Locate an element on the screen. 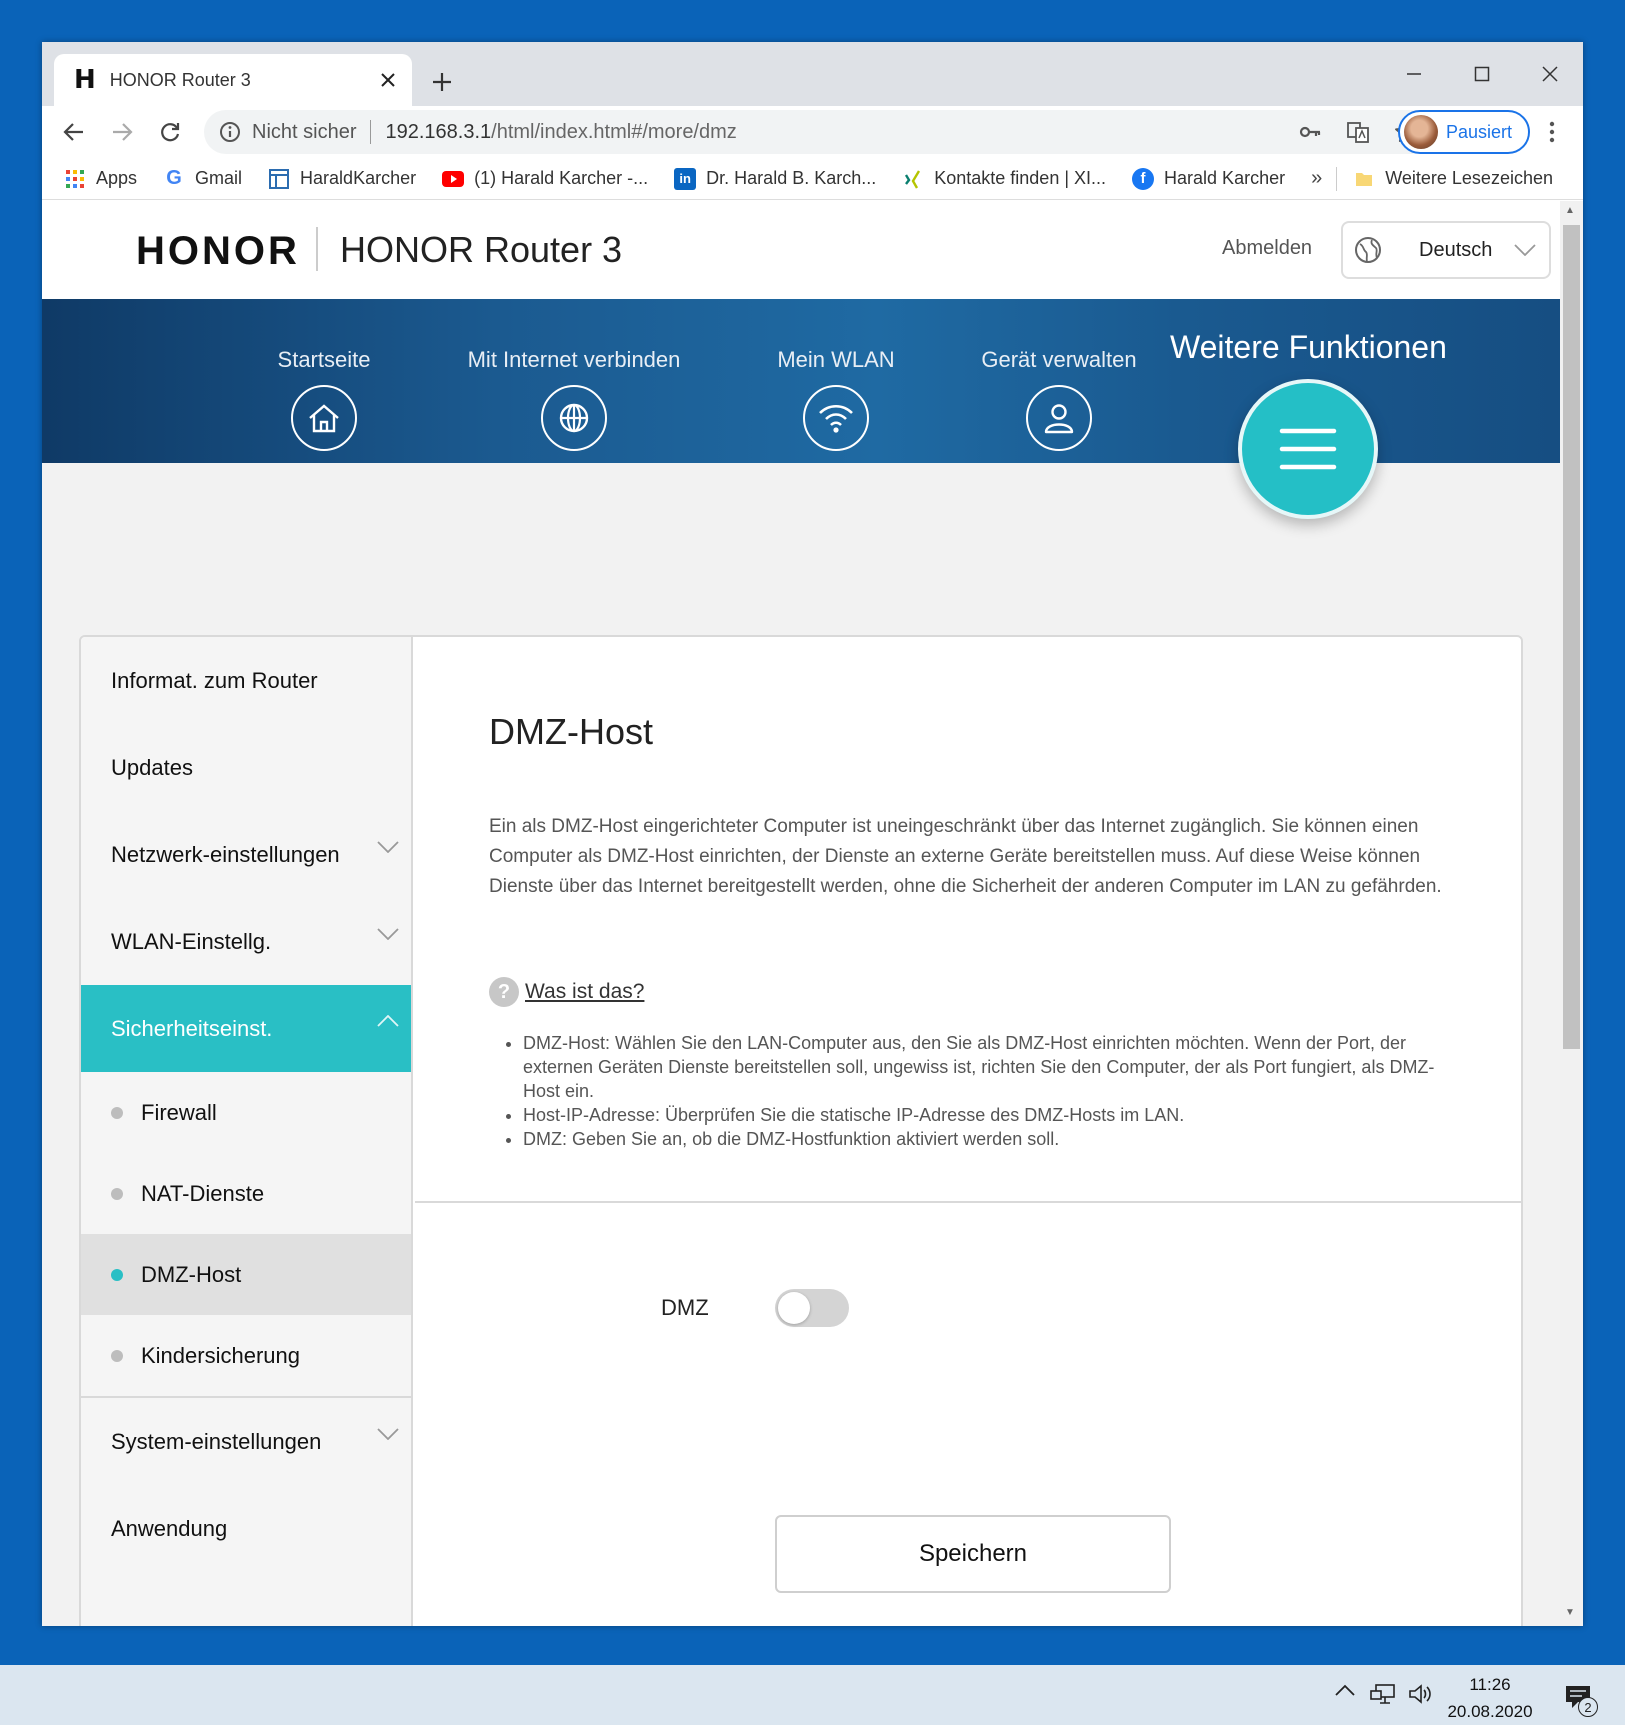 The height and width of the screenshot is (1725, 1625). system-clock: 11:26 20.08.2020 is located at coordinates (1490, 1698).